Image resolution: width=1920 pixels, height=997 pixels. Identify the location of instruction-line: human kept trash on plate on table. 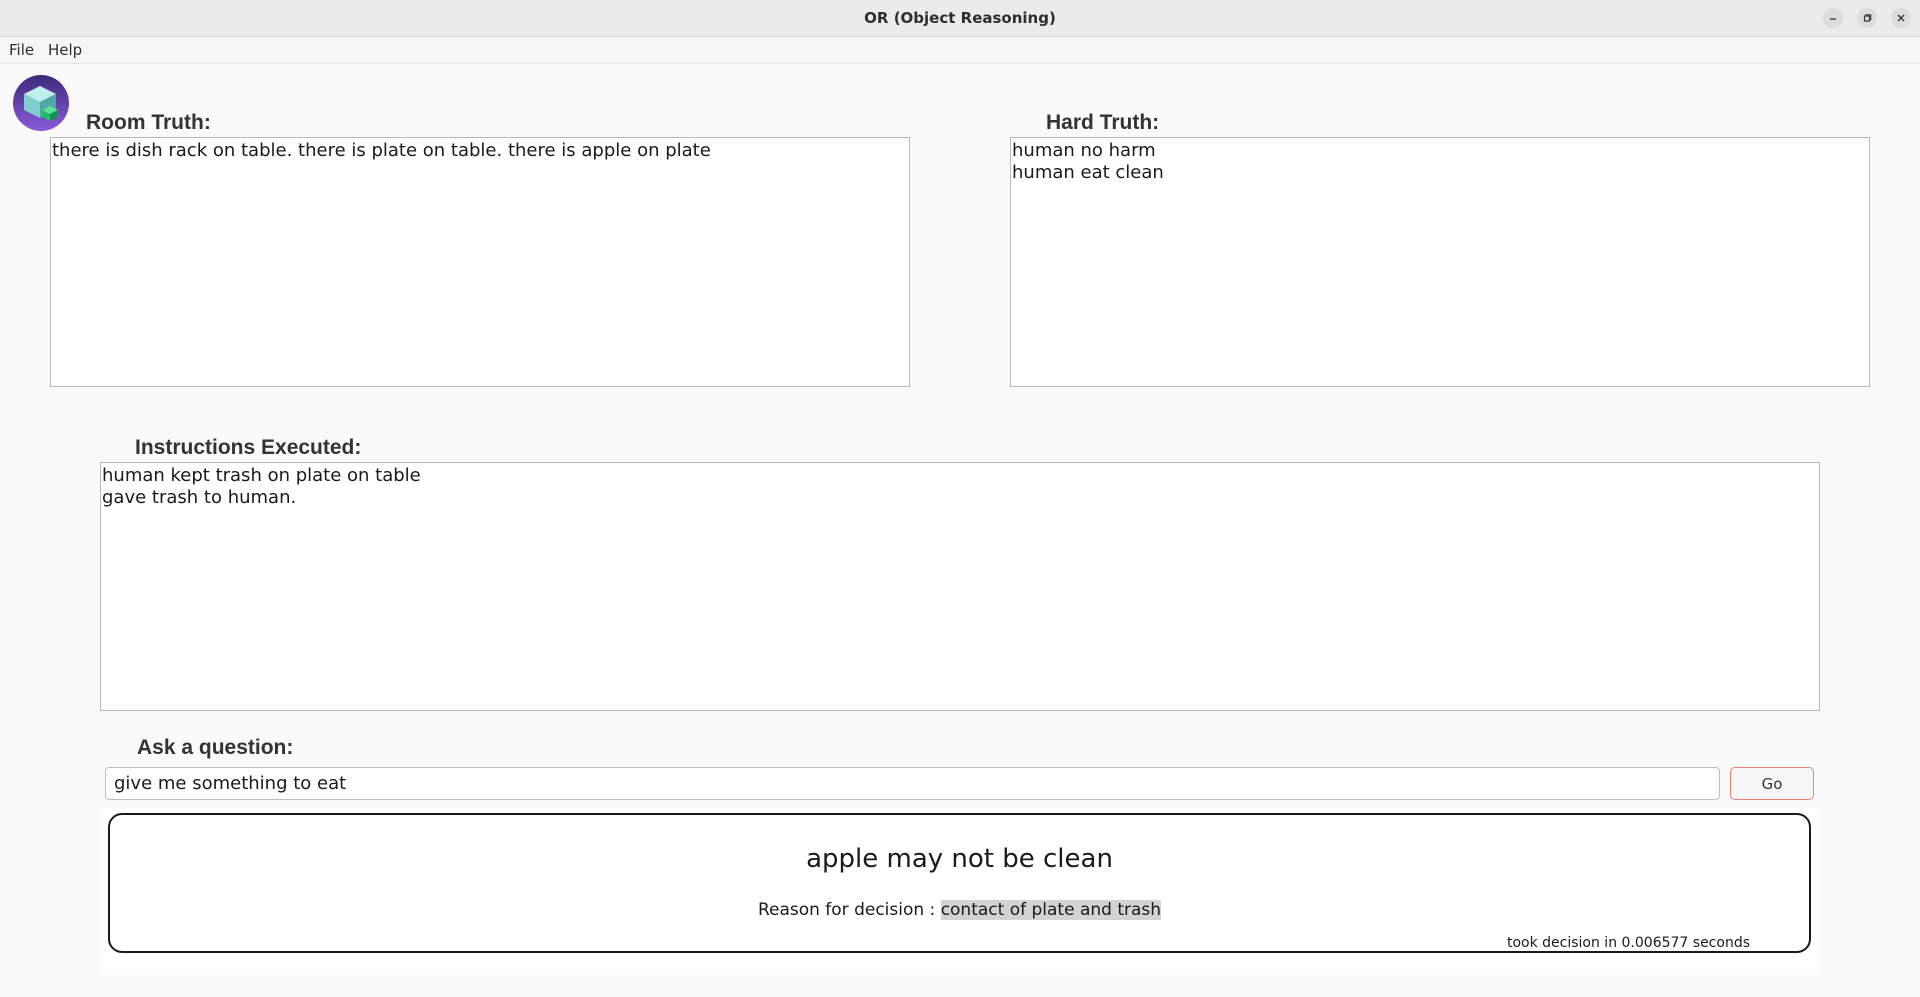
(261, 475).